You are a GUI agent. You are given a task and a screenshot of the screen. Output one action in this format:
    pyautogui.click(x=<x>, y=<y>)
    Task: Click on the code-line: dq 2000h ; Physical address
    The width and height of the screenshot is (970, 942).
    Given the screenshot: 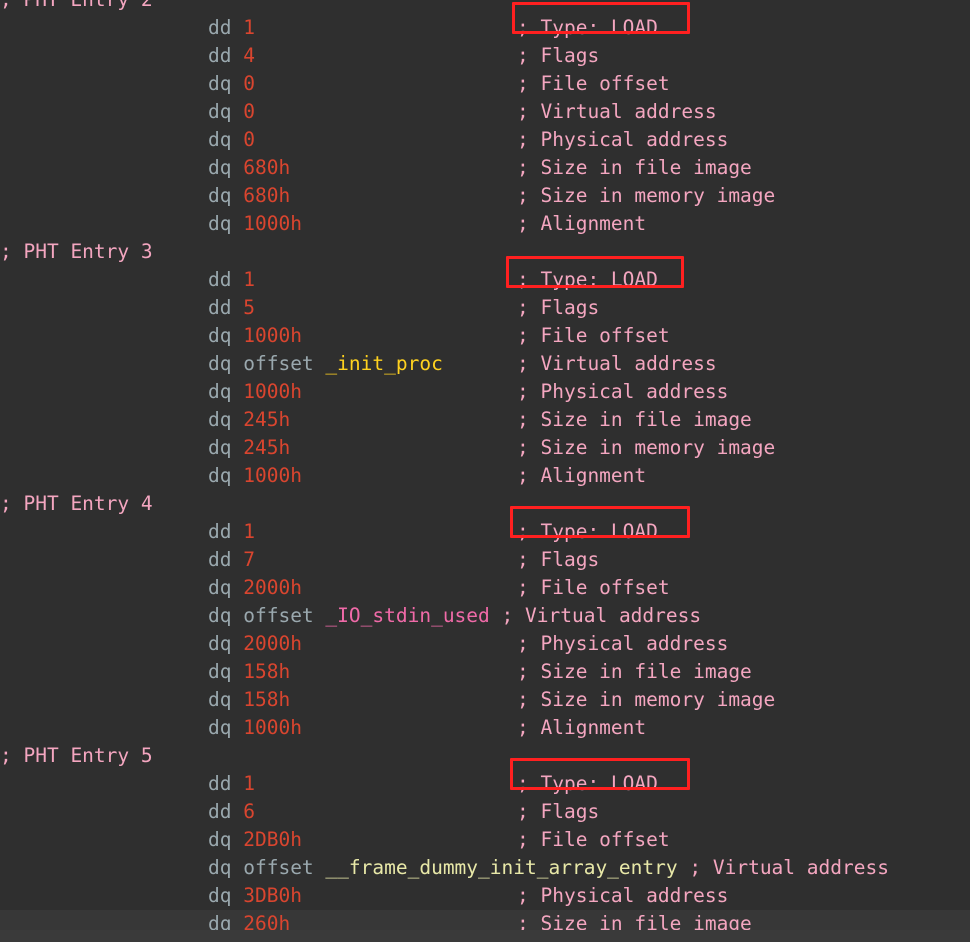 What is the action you would take?
    pyautogui.click(x=485, y=644)
    